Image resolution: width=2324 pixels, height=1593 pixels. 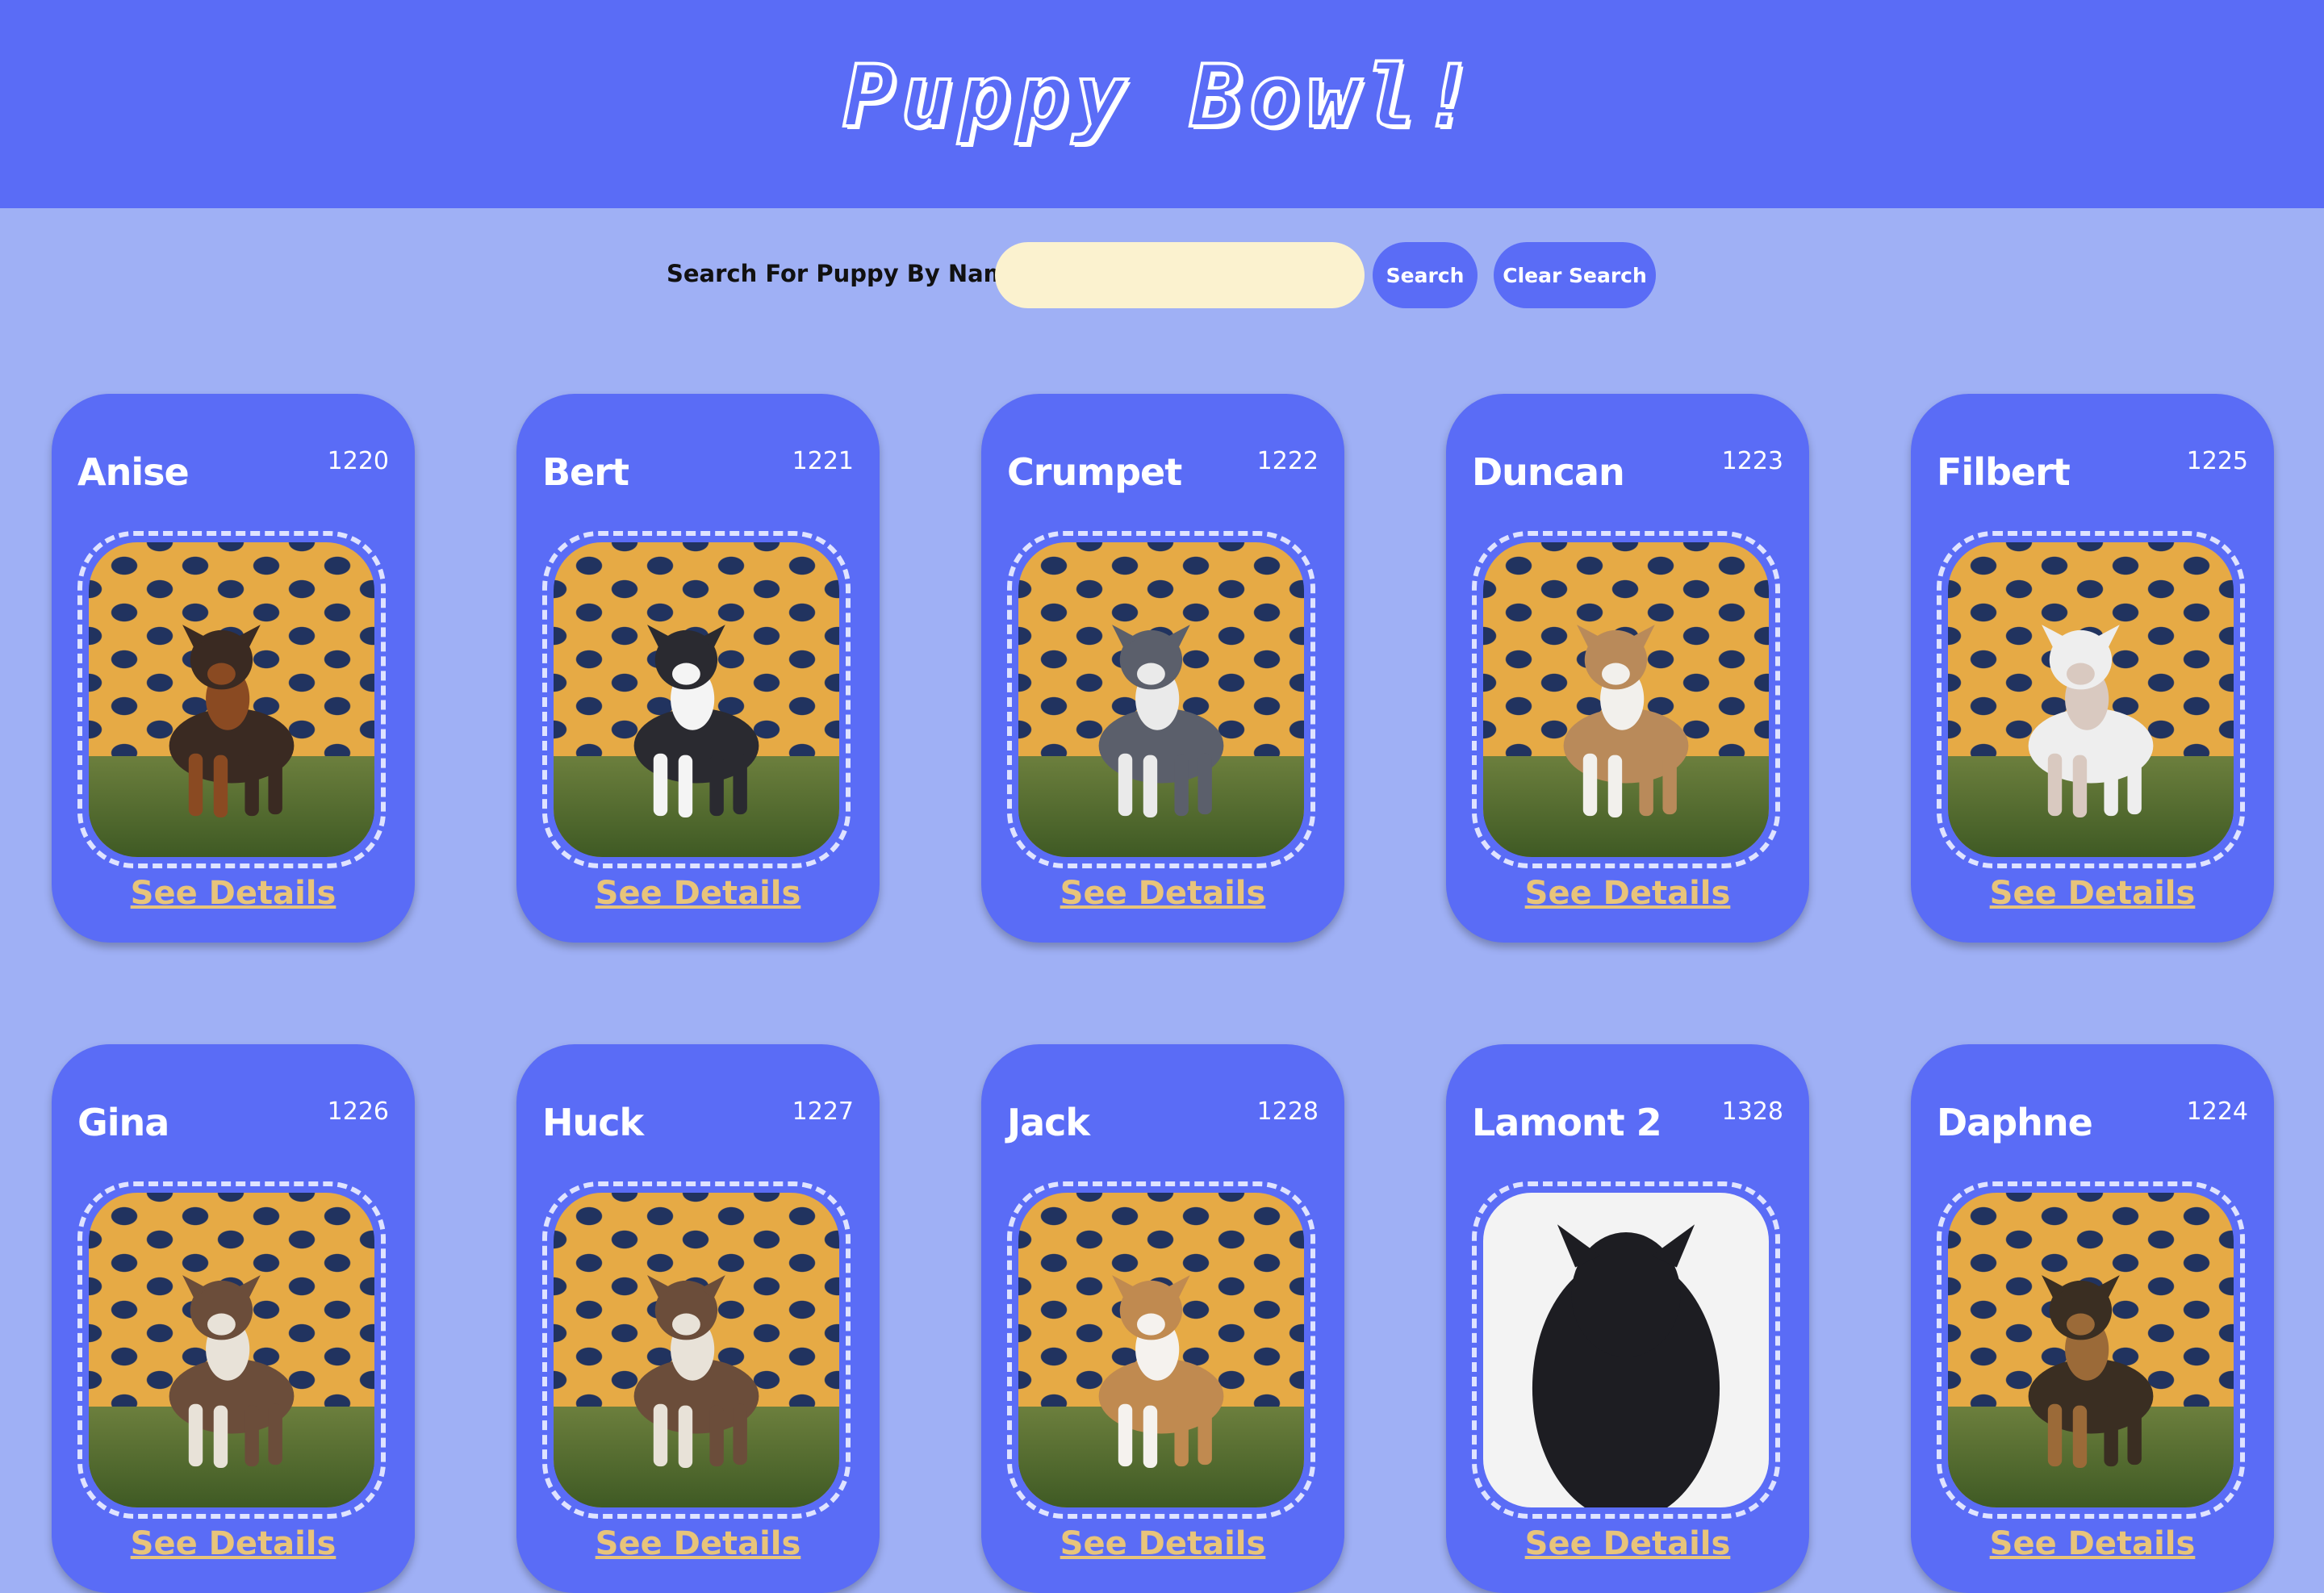 I want to click on puppy-id: 1228, so click(x=1287, y=1112).